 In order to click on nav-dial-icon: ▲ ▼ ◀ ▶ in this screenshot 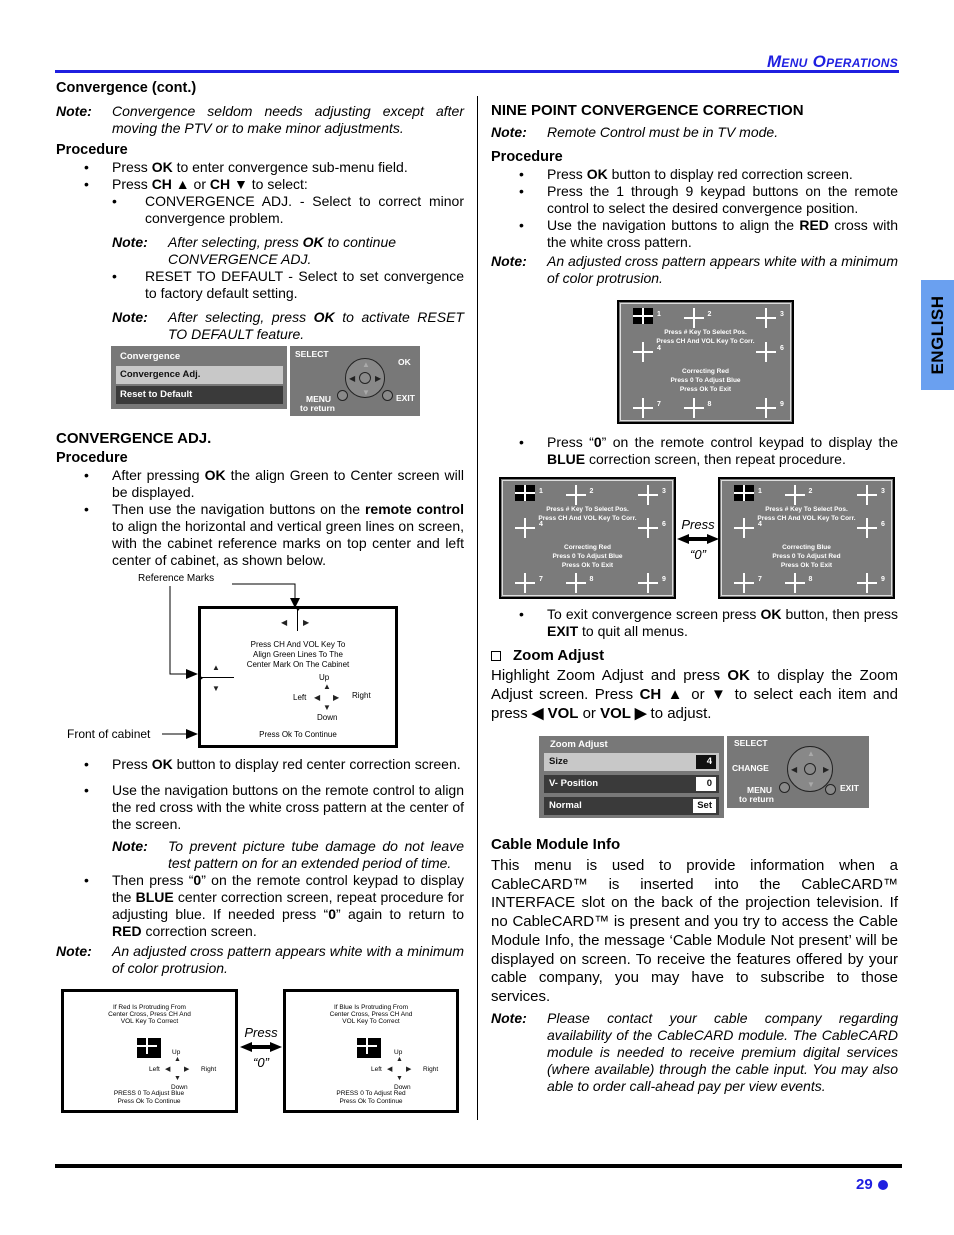, I will do `click(365, 378)`.